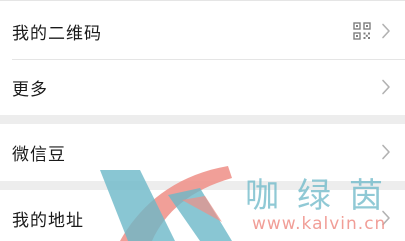 This screenshot has height=241, width=405. What do you see at coordinates (202, 0) in the screenshot?
I see `top-divider` at bounding box center [202, 0].